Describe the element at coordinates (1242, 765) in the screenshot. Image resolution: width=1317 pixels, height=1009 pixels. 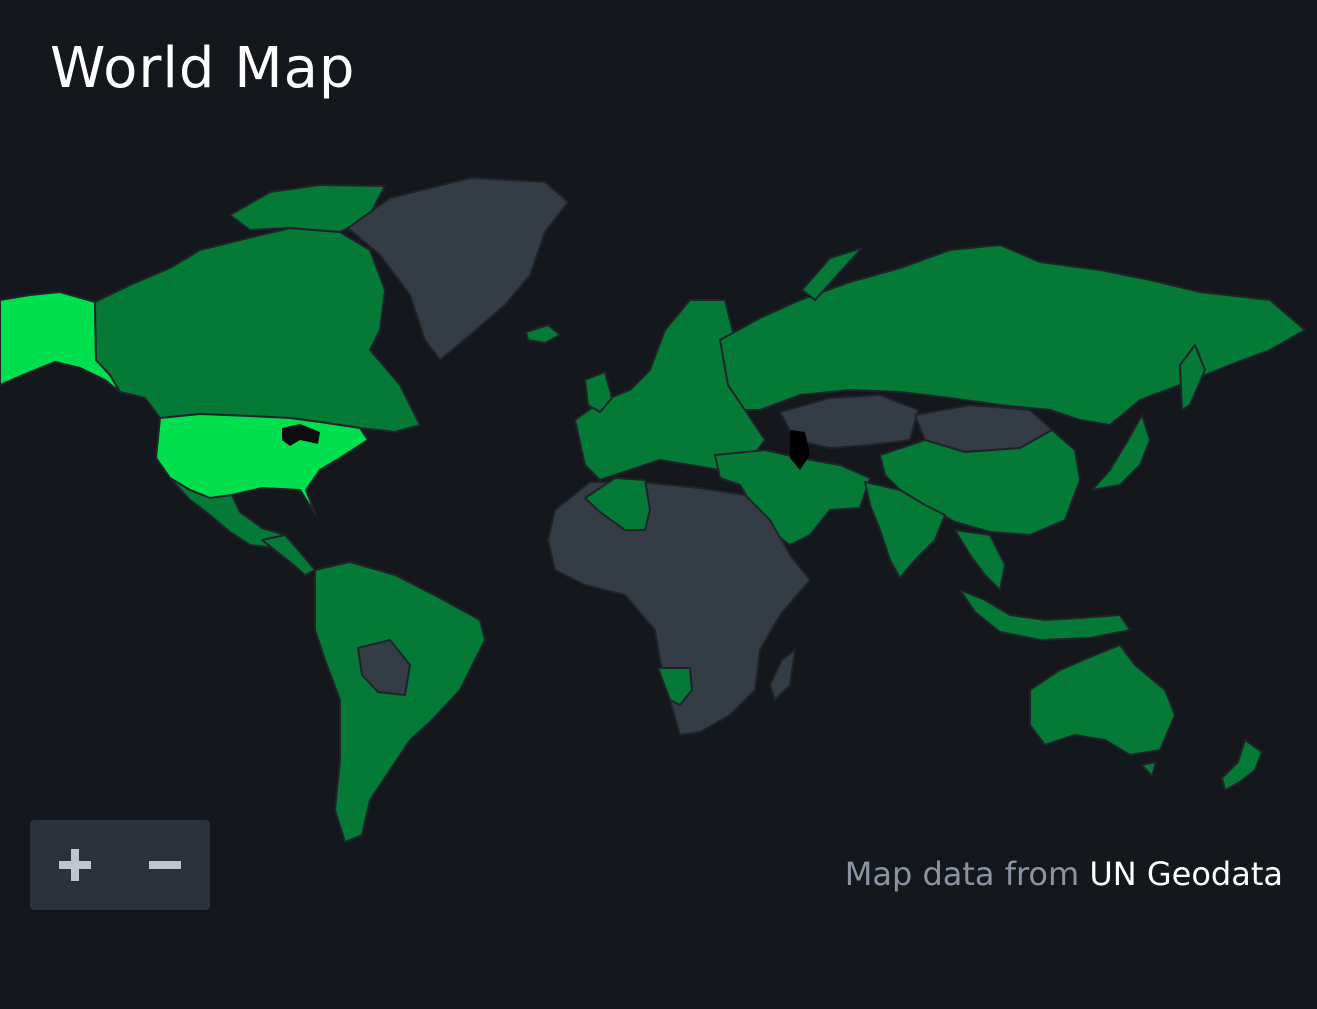
I see `region-new-zealand` at that location.